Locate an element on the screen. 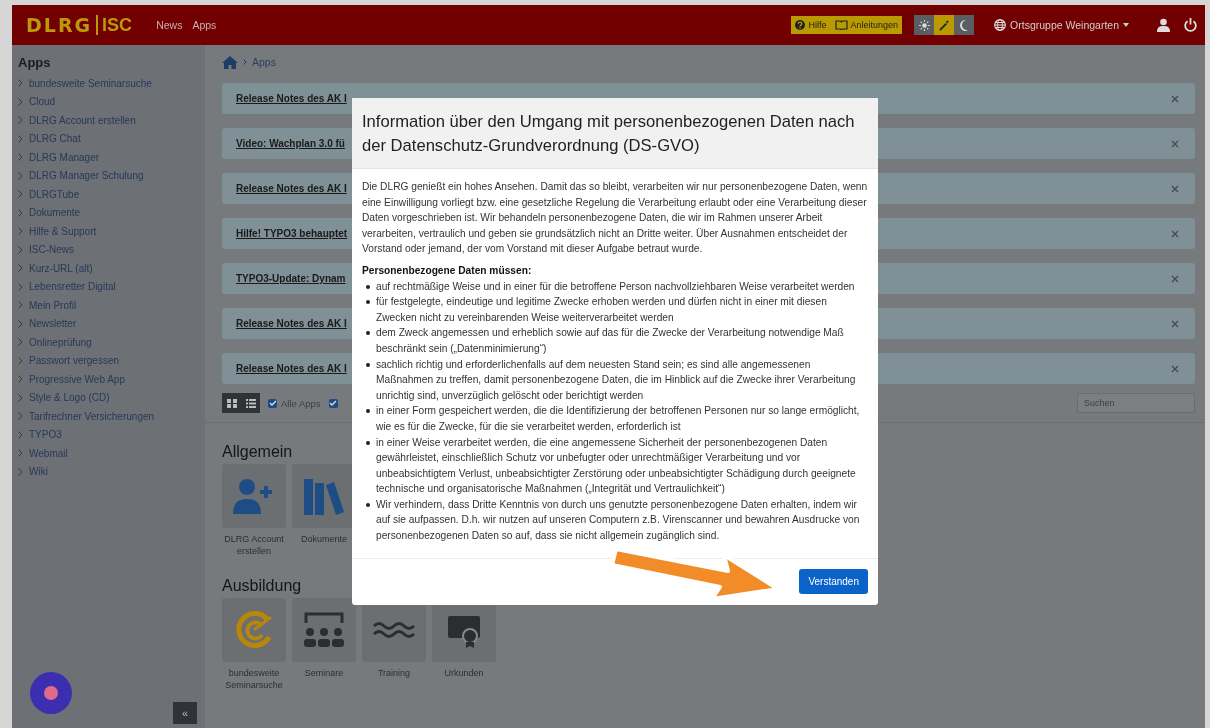 This screenshot has height=728, width=1210. sidebar-title: Apps is located at coordinates (35, 62).